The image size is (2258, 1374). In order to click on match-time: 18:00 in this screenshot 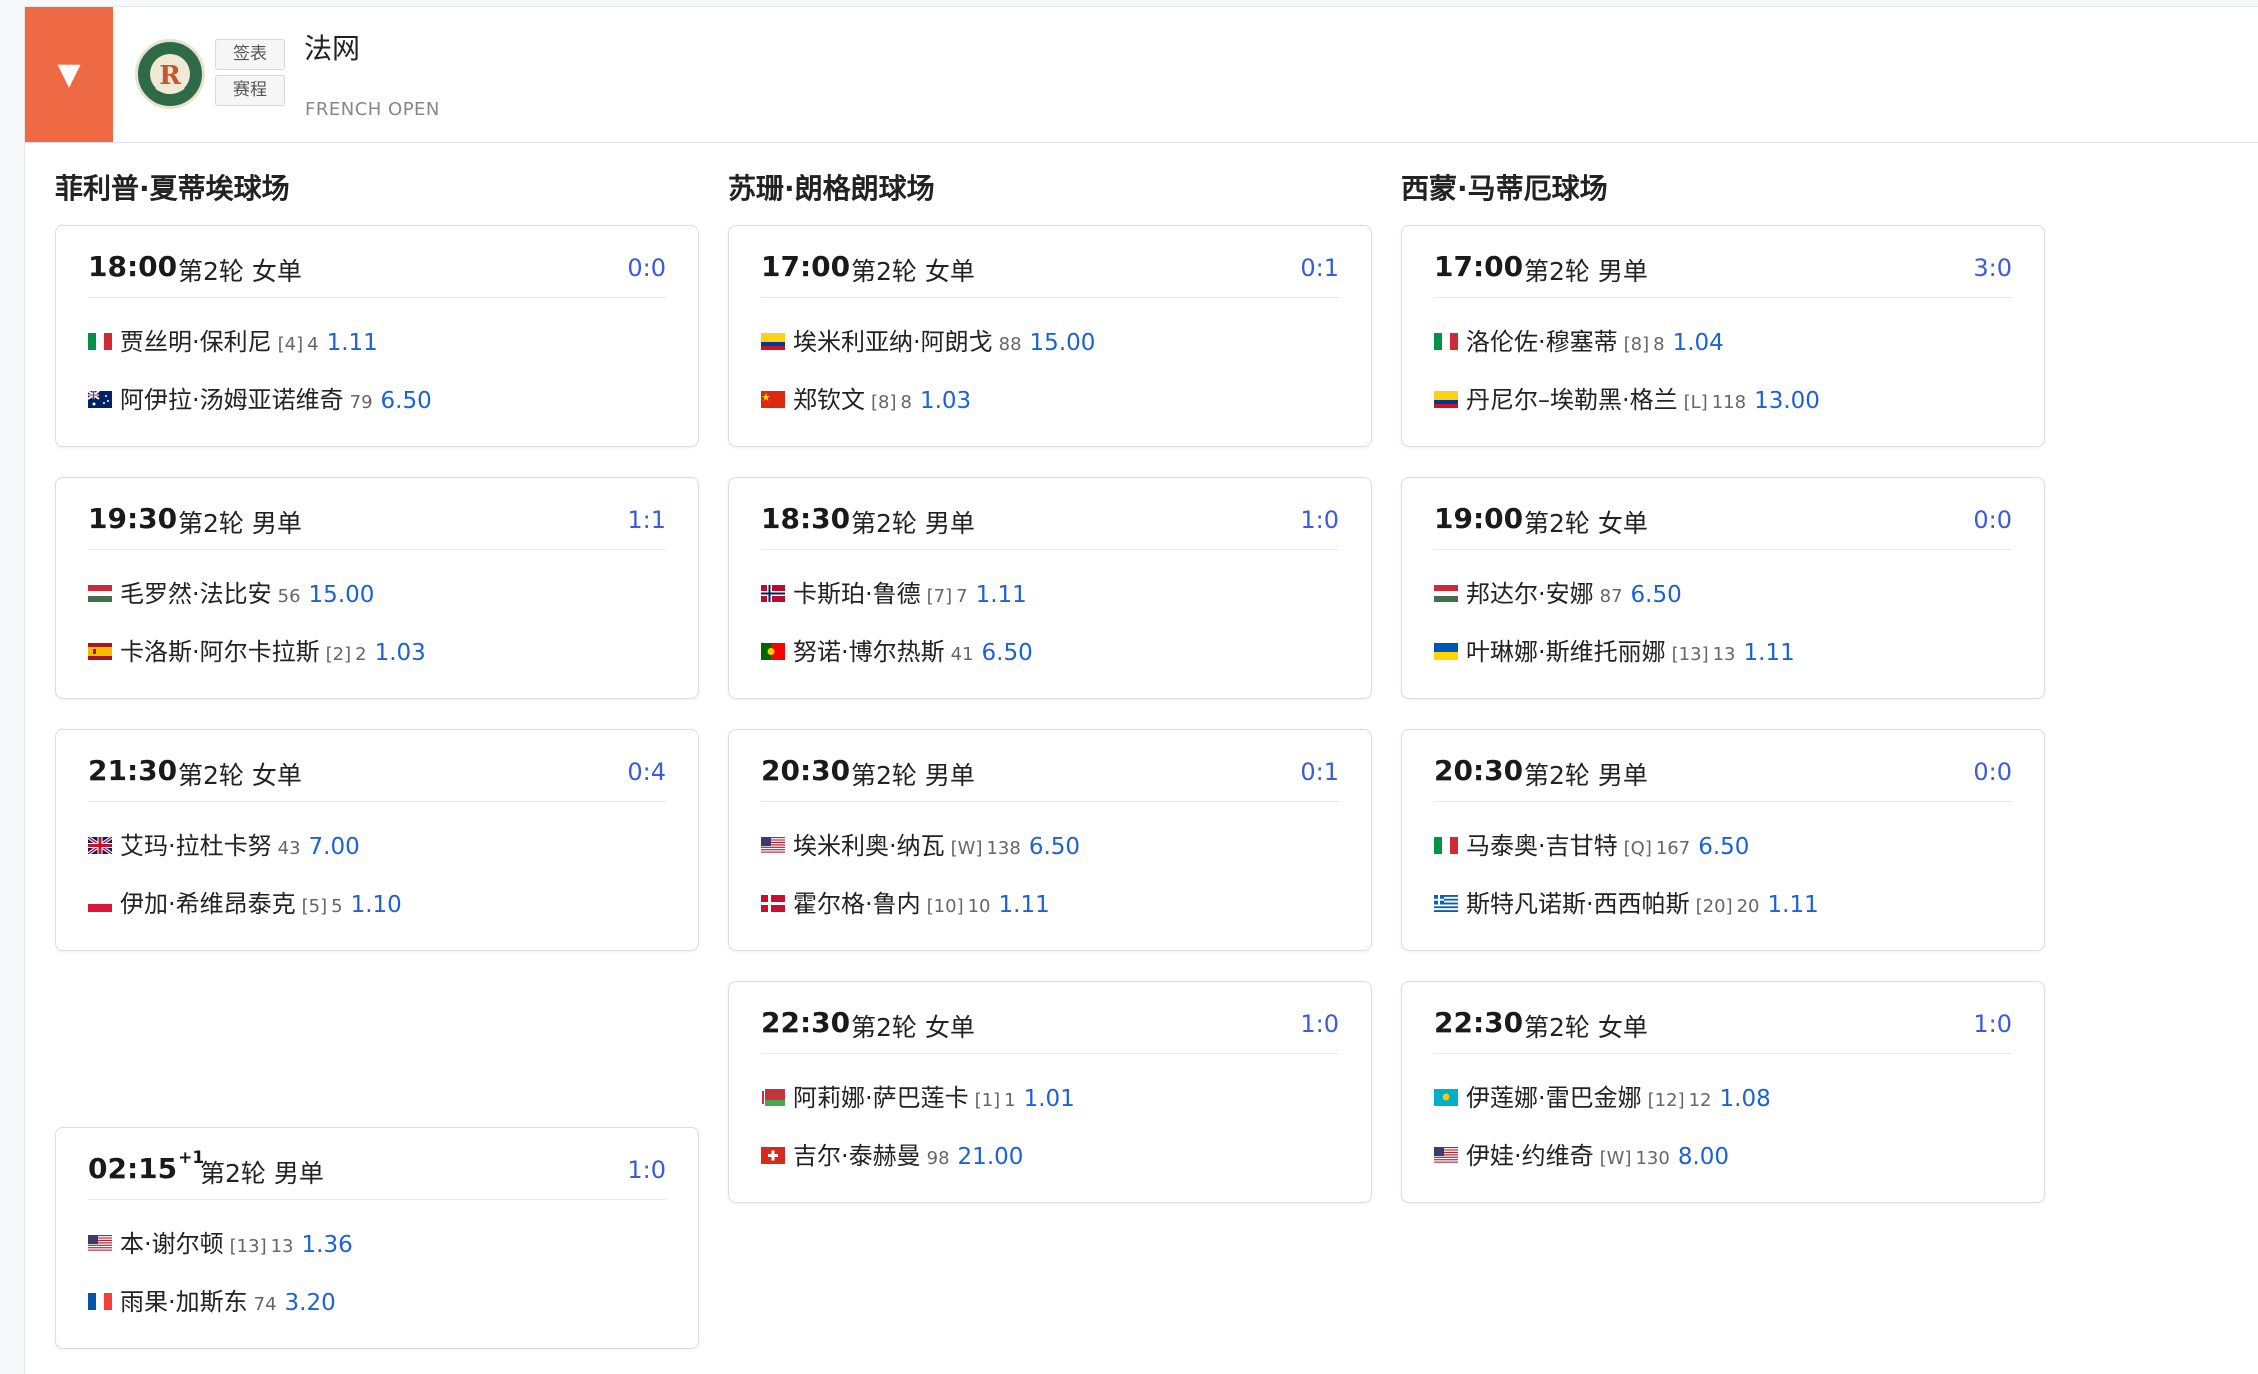, I will do `click(132, 266)`.